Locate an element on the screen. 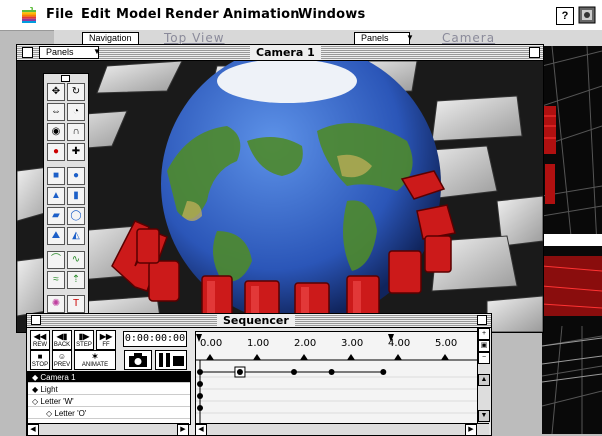 This screenshot has width=602, height=436. palette-close-box-icon is located at coordinates (65, 78).